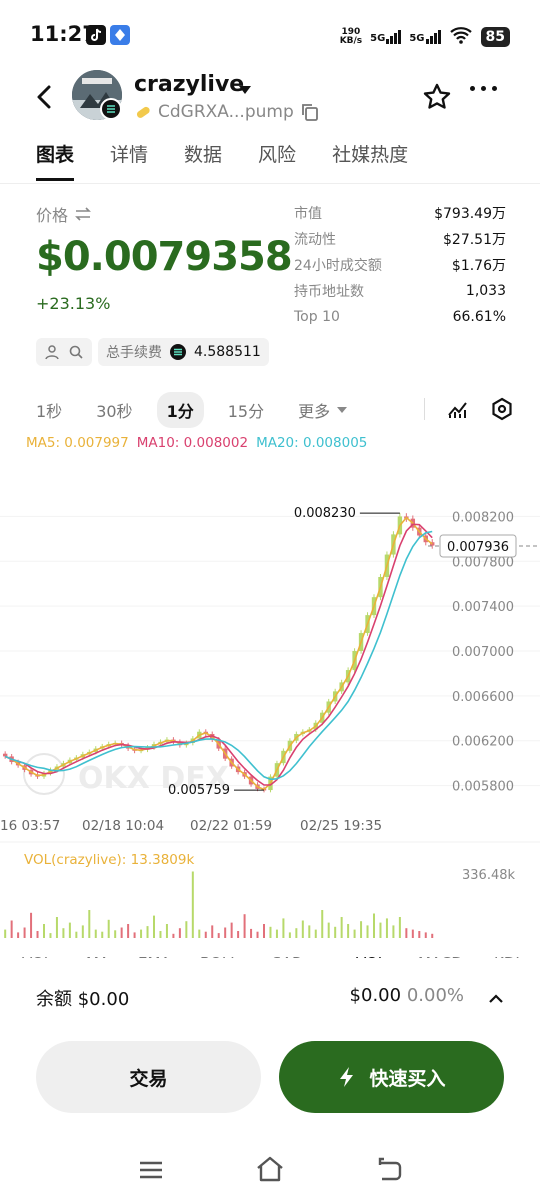 The image size is (540, 1200). Describe the element at coordinates (49, 410) in the screenshot. I see `interval-1s: 1秒` at that location.